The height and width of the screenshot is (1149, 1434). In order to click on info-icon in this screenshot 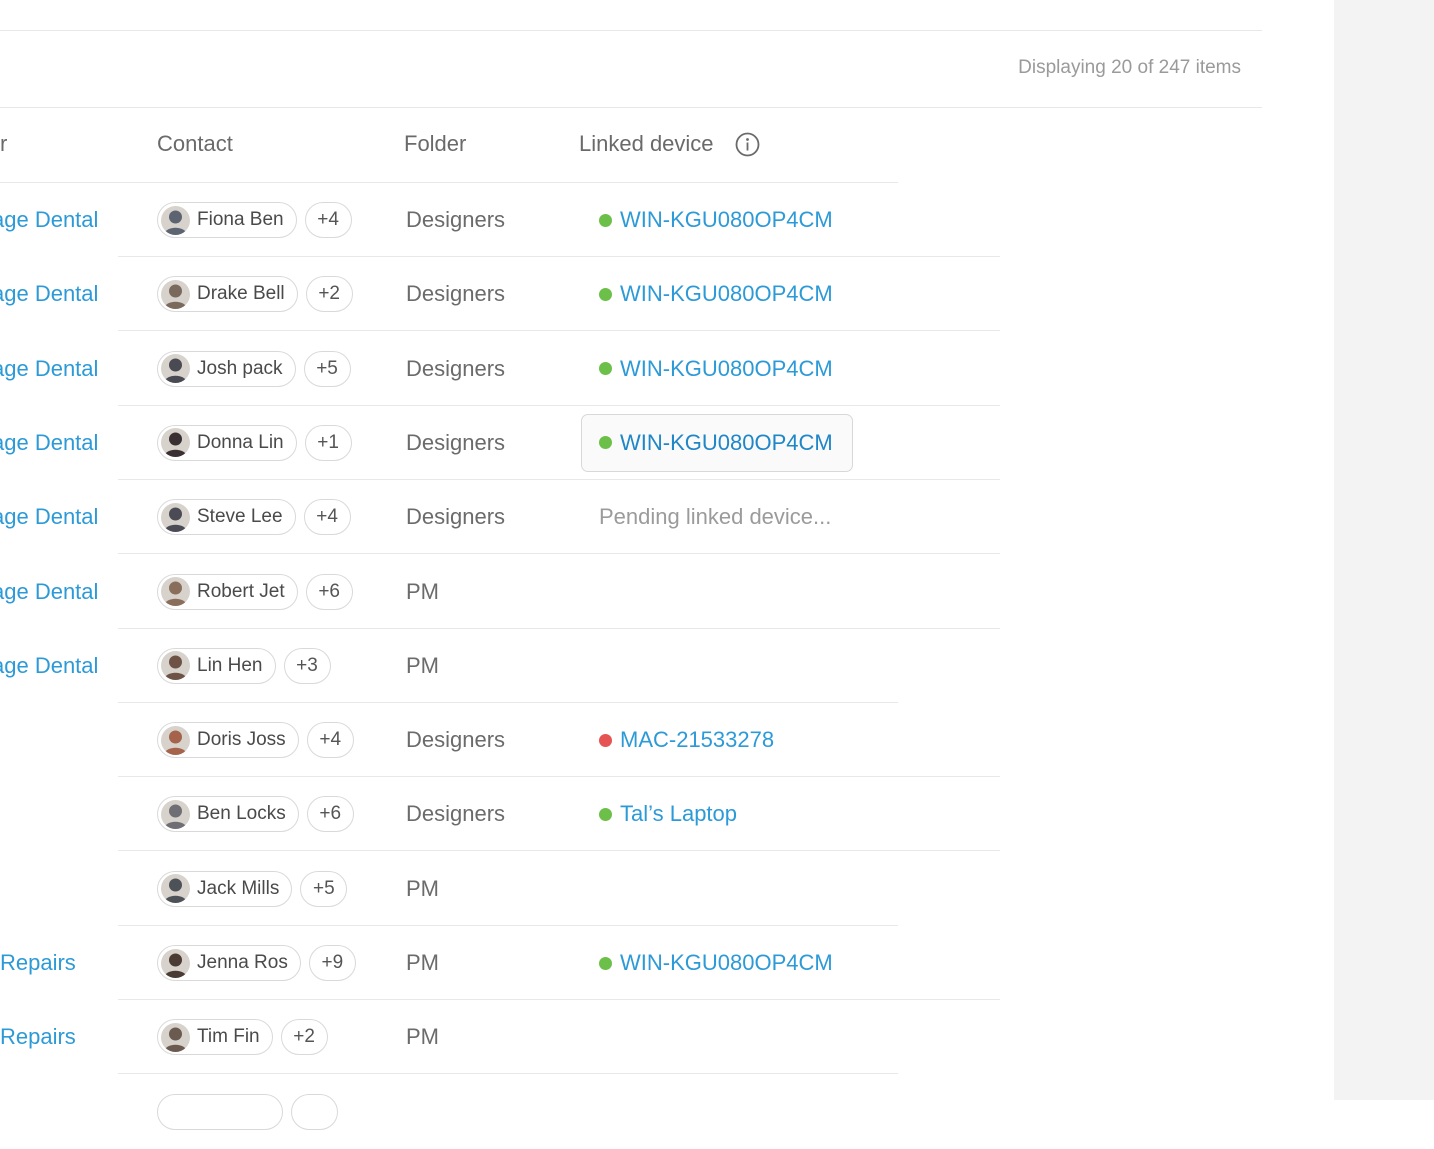, I will do `click(747, 144)`.